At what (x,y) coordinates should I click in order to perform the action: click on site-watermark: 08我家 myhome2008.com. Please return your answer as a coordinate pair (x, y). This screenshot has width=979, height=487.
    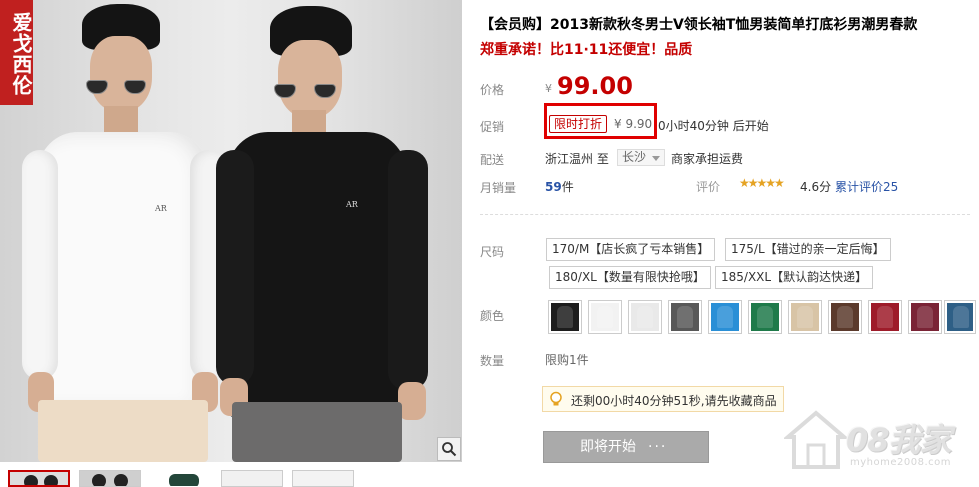
    Looking at the image, I should click on (879, 446).